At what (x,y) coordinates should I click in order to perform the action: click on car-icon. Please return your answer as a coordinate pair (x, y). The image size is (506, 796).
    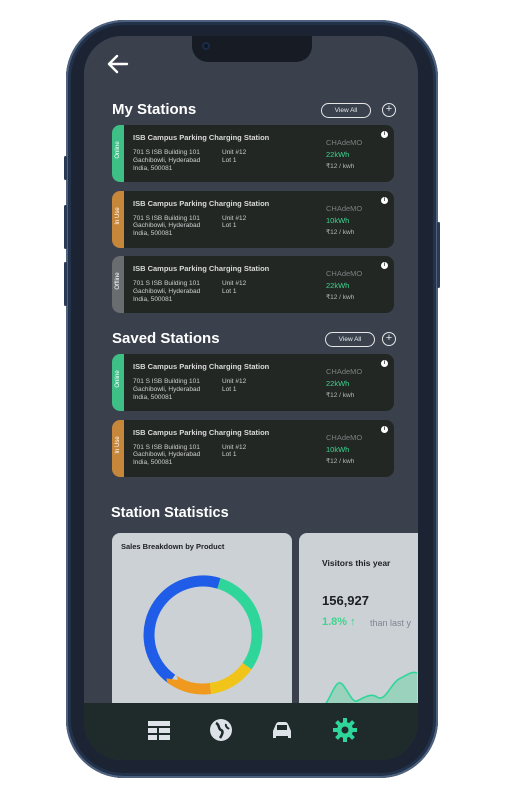
    Looking at the image, I should click on (282, 730).